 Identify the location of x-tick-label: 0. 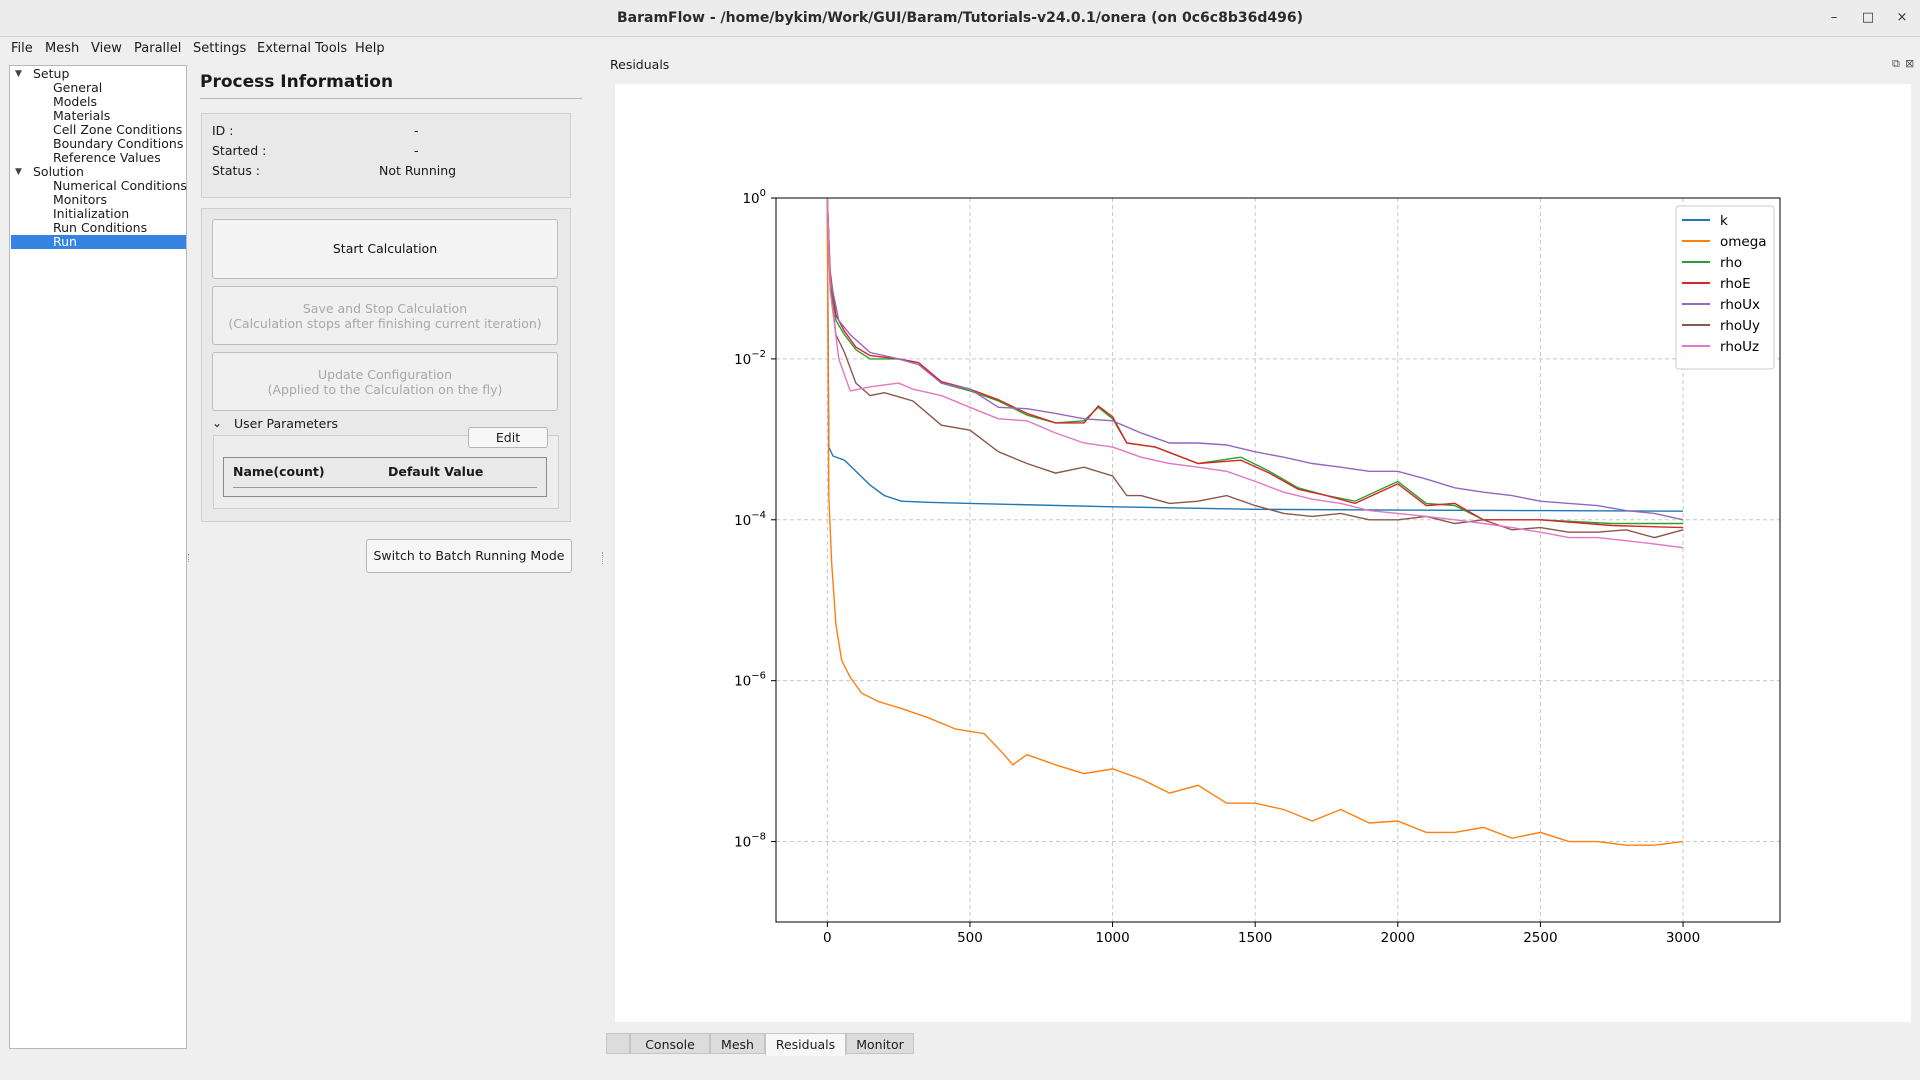
(827, 938).